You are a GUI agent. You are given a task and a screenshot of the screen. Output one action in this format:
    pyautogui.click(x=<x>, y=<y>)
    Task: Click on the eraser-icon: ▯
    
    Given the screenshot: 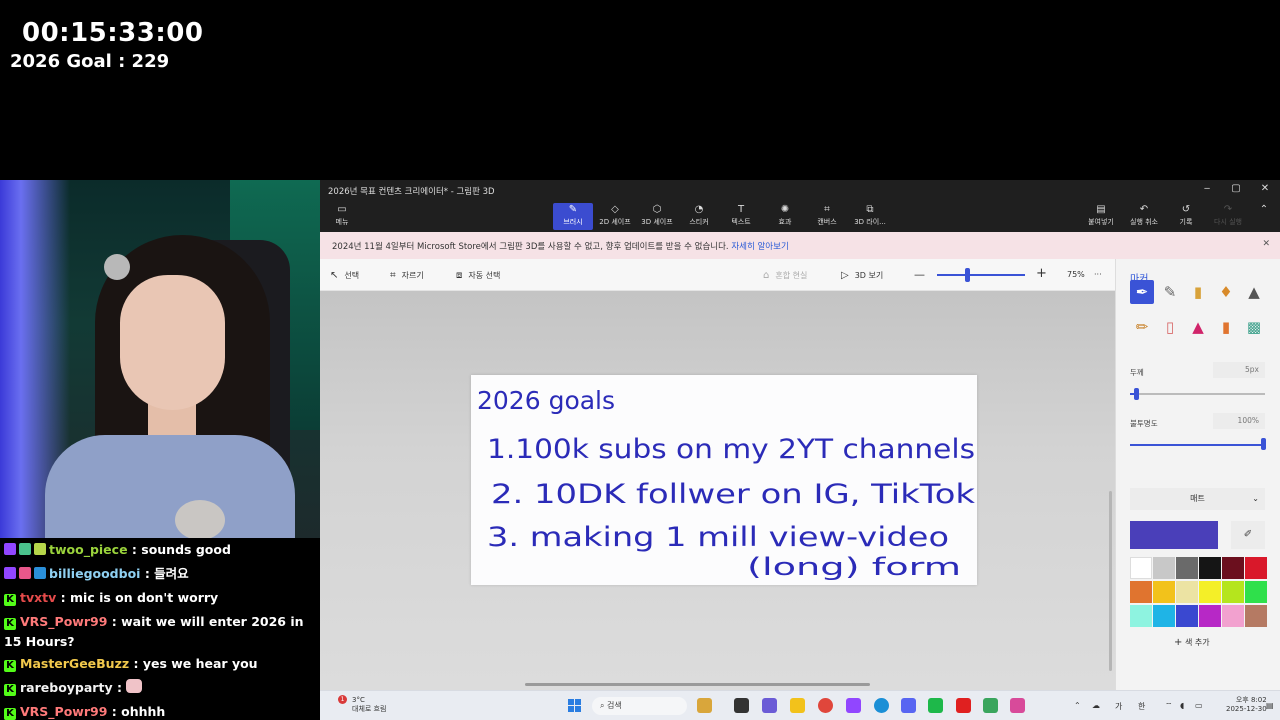 What is the action you would take?
    pyautogui.click(x=1170, y=327)
    